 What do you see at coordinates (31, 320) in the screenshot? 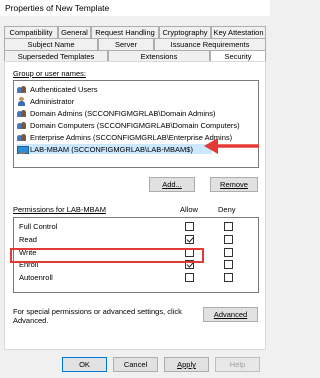
I see `special-permissions-text-2: Advanced.` at bounding box center [31, 320].